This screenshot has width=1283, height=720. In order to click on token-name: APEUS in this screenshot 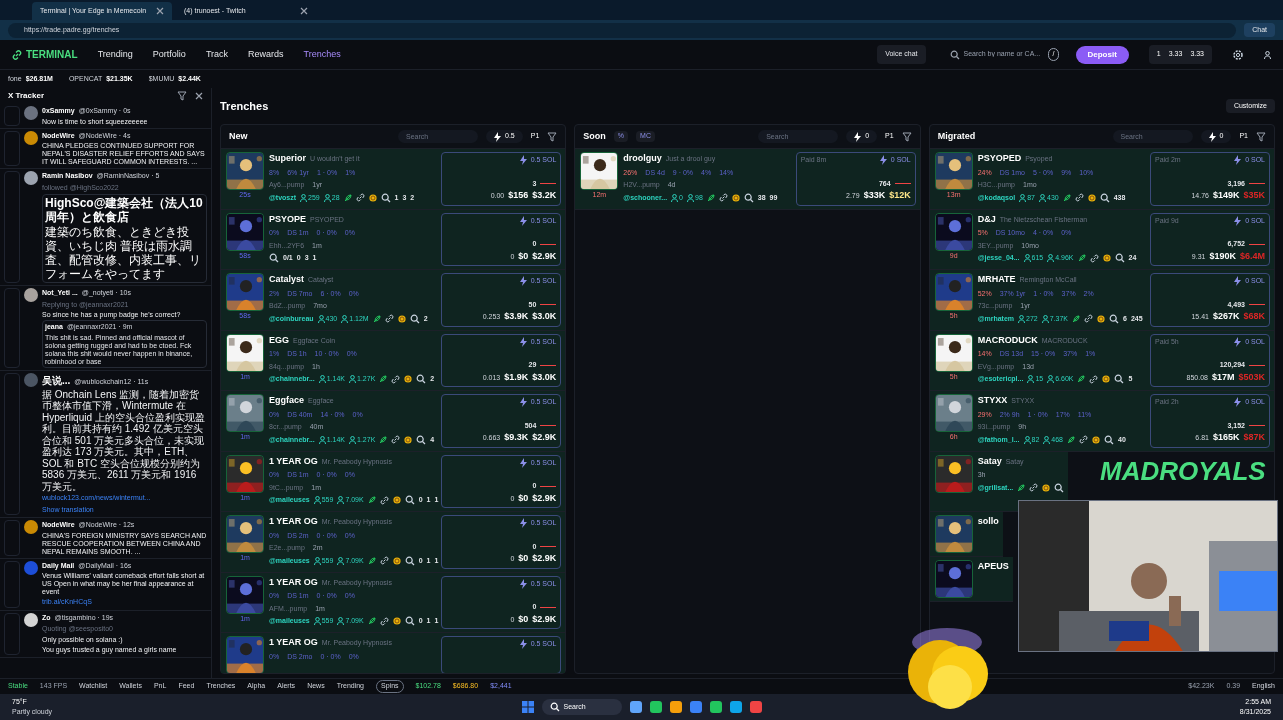, I will do `click(993, 566)`.